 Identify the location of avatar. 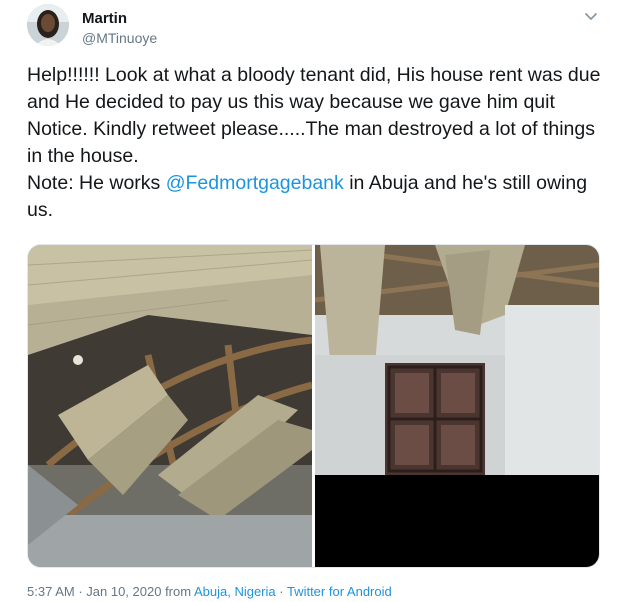
(48, 25).